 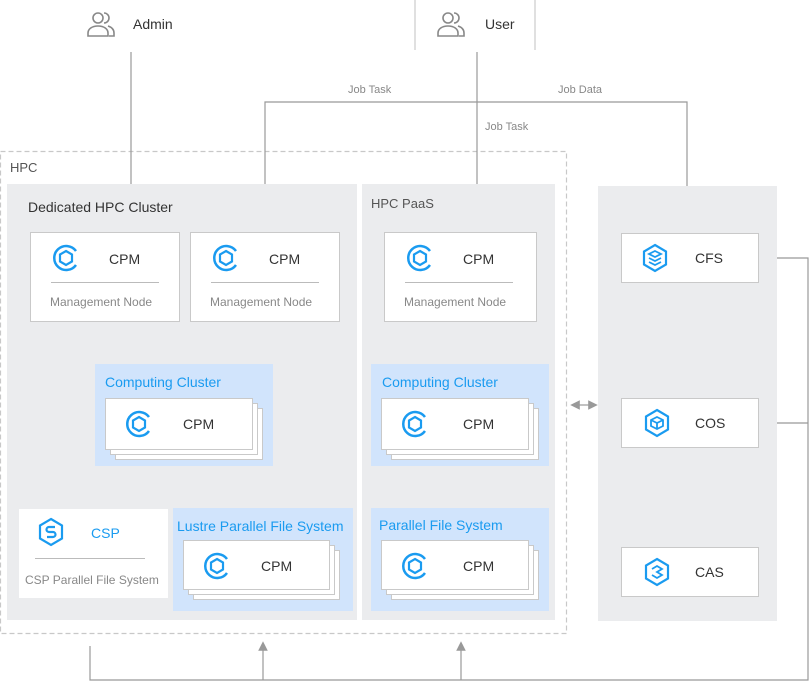 What do you see at coordinates (690, 572) in the screenshot?
I see `cas-card: CAS` at bounding box center [690, 572].